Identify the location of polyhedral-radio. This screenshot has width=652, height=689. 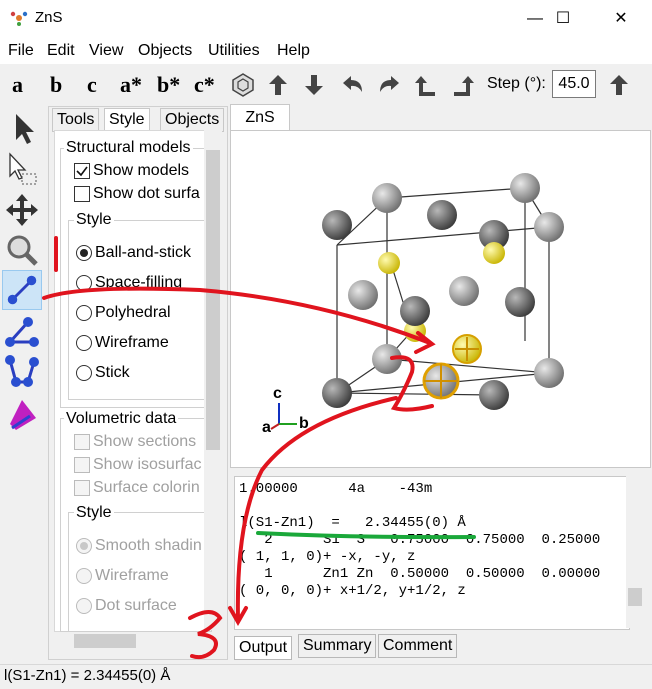
(84, 313).